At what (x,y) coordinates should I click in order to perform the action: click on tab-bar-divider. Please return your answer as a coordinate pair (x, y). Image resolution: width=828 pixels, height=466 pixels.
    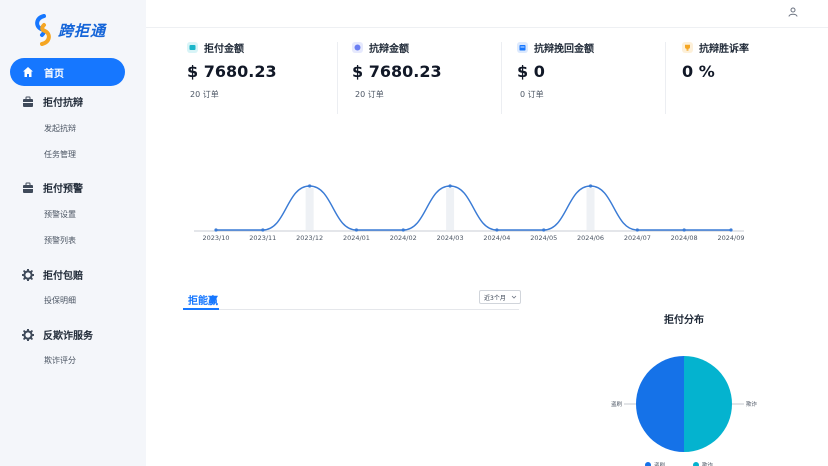
    Looking at the image, I should click on (351, 309).